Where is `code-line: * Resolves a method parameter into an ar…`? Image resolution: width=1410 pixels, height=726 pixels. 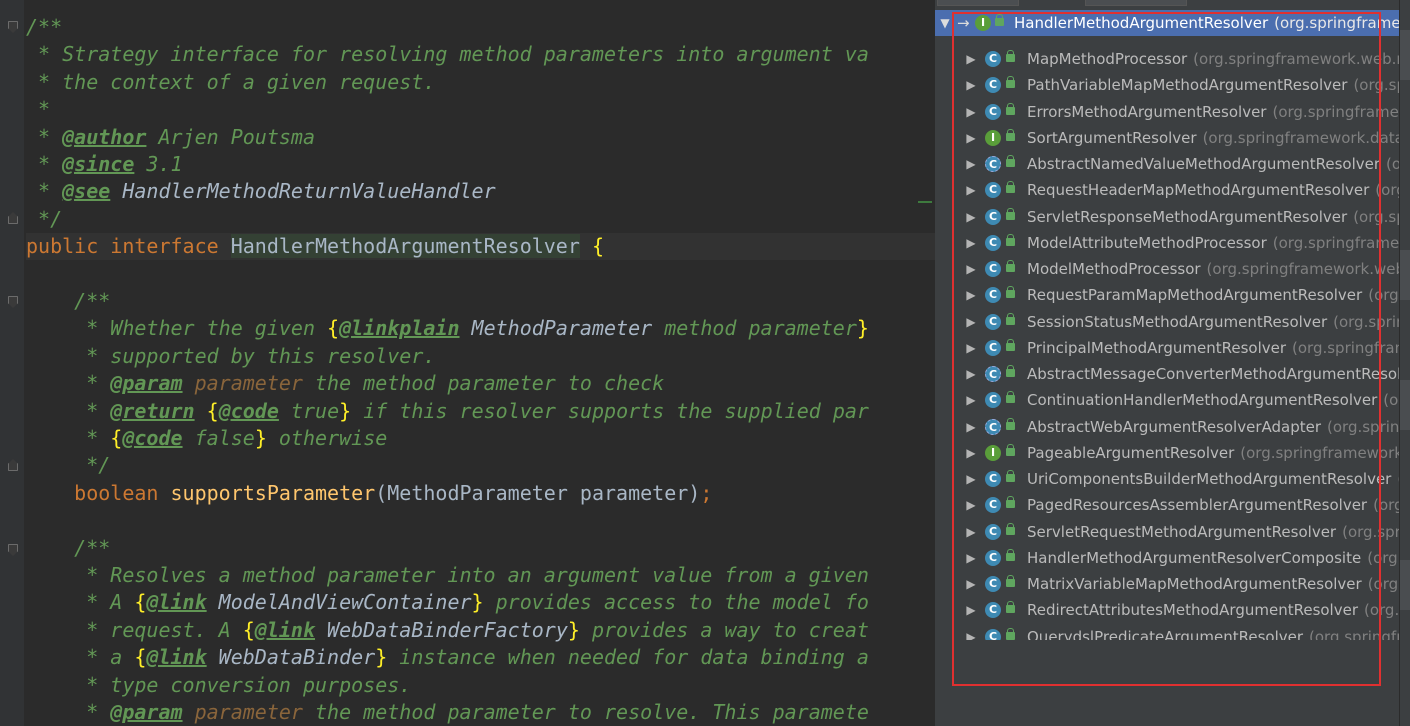
code-line: * Resolves a method parameter into an ar… is located at coordinates (480, 575).